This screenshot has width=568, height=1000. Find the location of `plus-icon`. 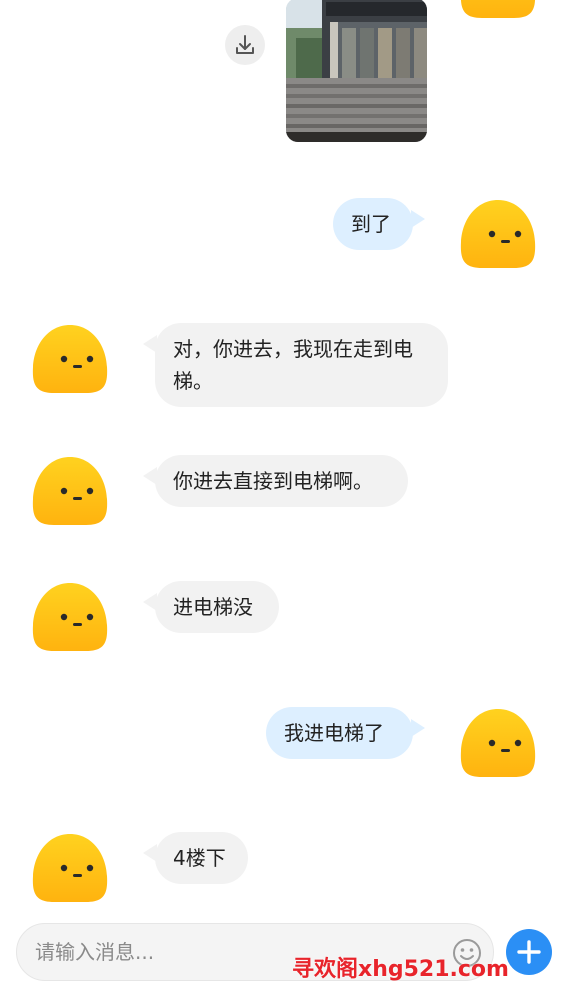

plus-icon is located at coordinates (529, 952).